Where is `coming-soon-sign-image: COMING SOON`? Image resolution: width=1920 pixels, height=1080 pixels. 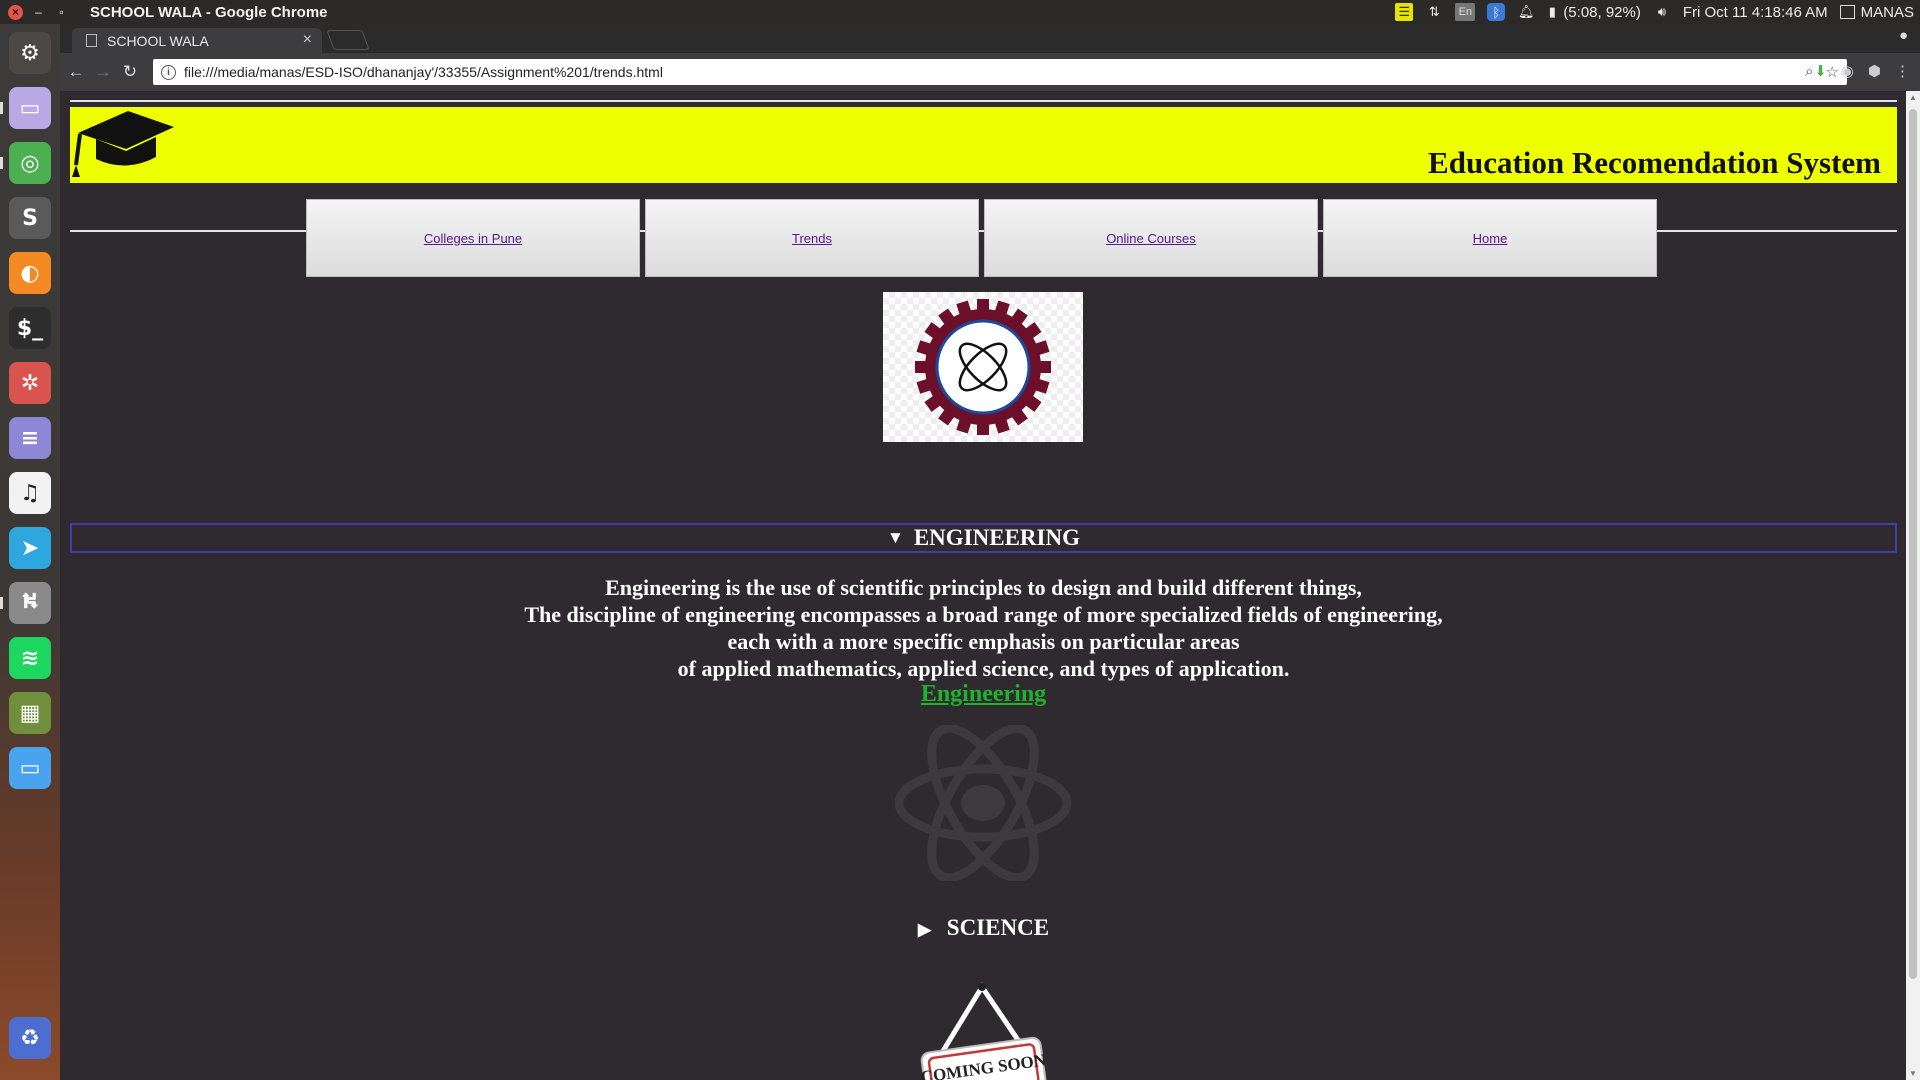
coming-soon-sign-image: COMING SOON is located at coordinates (984, 1031).